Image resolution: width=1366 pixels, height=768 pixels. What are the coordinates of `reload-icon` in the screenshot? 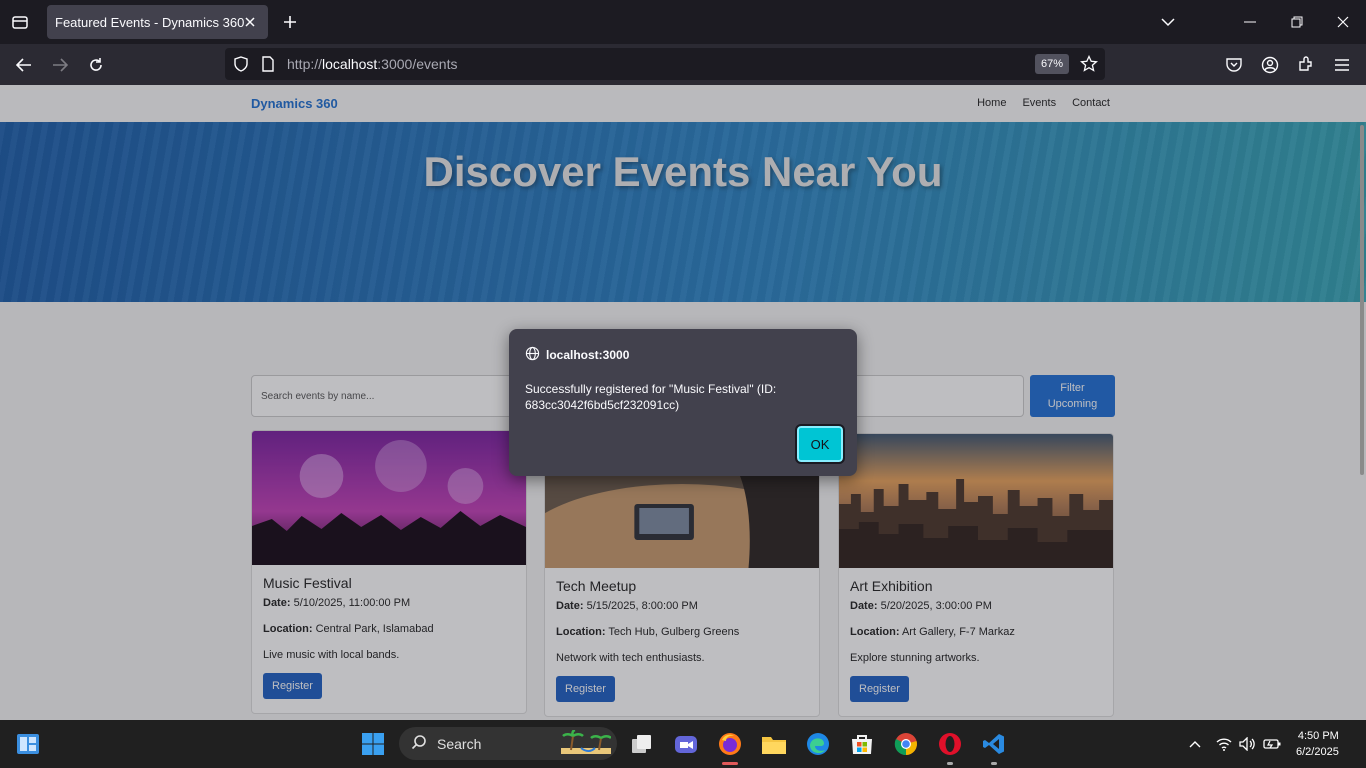 It's located at (96, 65).